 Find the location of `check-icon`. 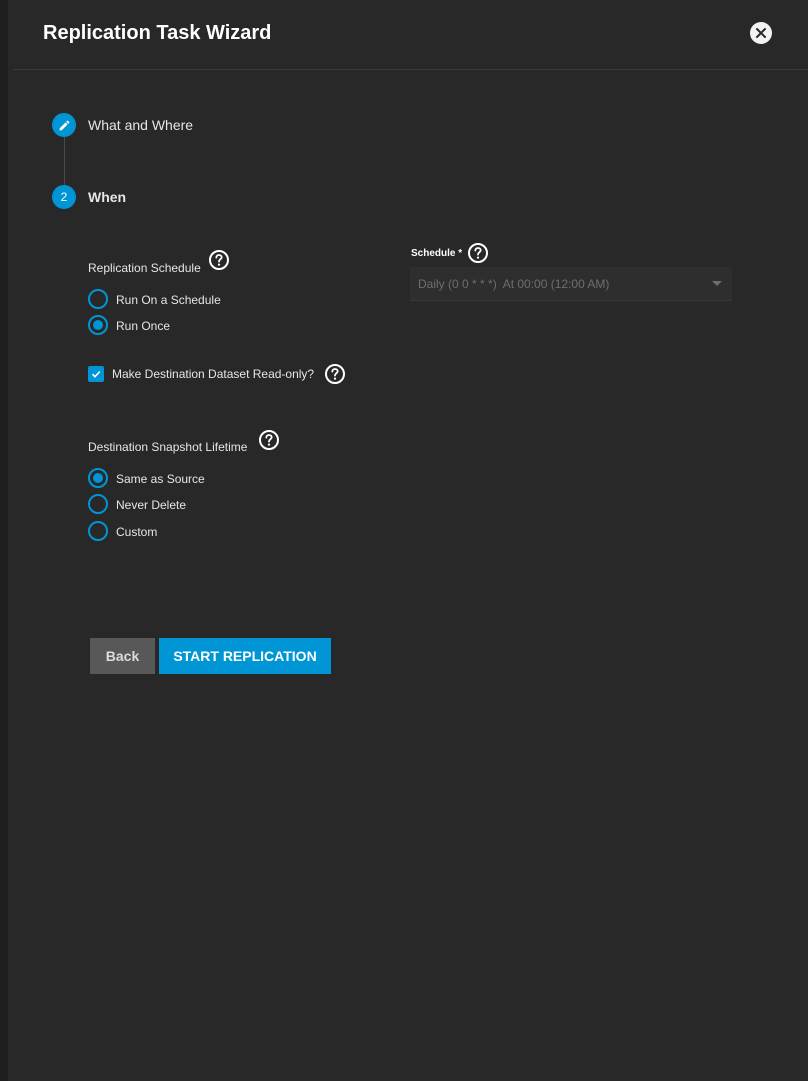

check-icon is located at coordinates (96, 374).